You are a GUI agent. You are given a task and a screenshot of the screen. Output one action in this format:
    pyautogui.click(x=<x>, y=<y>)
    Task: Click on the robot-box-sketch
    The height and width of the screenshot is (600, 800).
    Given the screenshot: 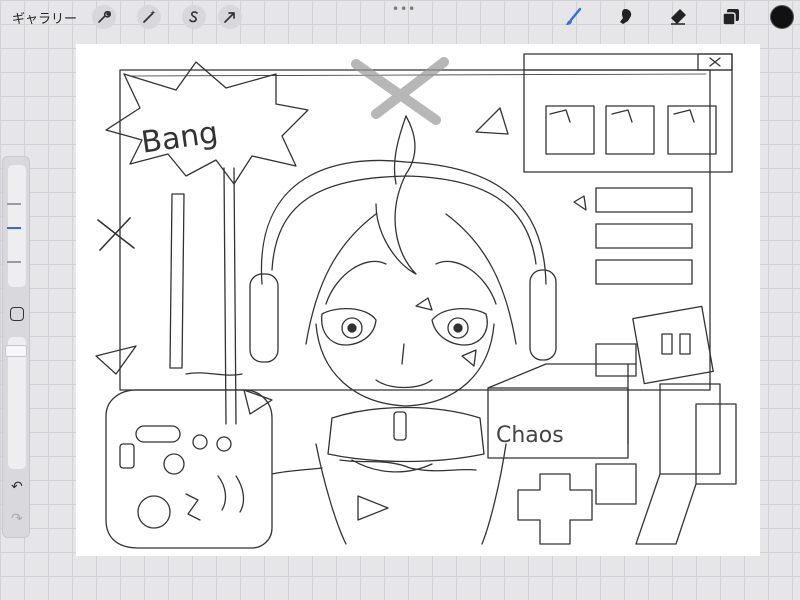 What is the action you would take?
    pyautogui.click(x=666, y=425)
    